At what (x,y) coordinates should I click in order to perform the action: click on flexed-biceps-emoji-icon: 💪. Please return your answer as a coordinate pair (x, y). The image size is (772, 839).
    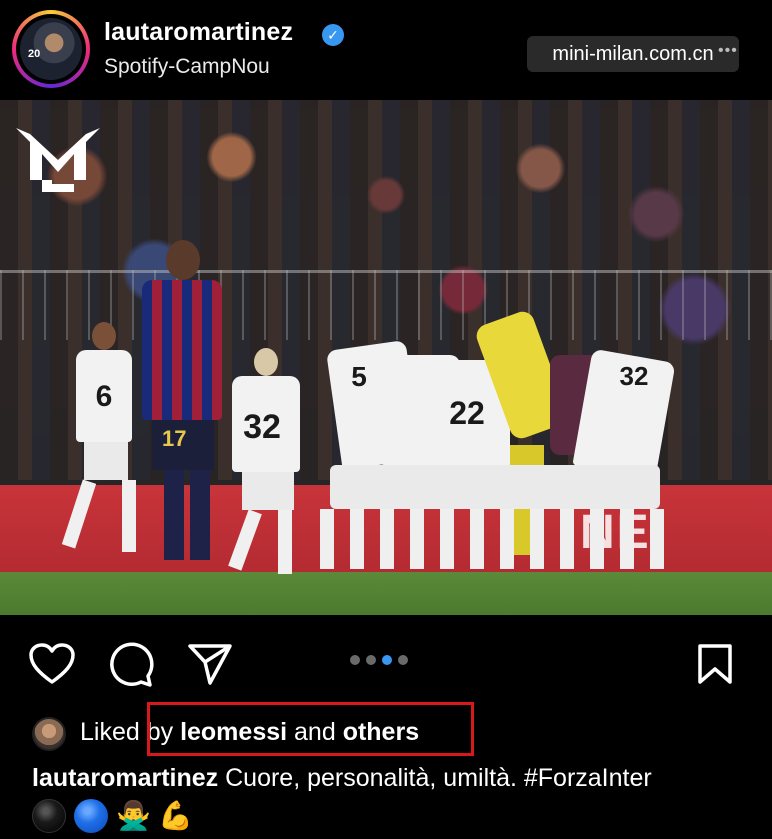
    Looking at the image, I should click on (175, 815).